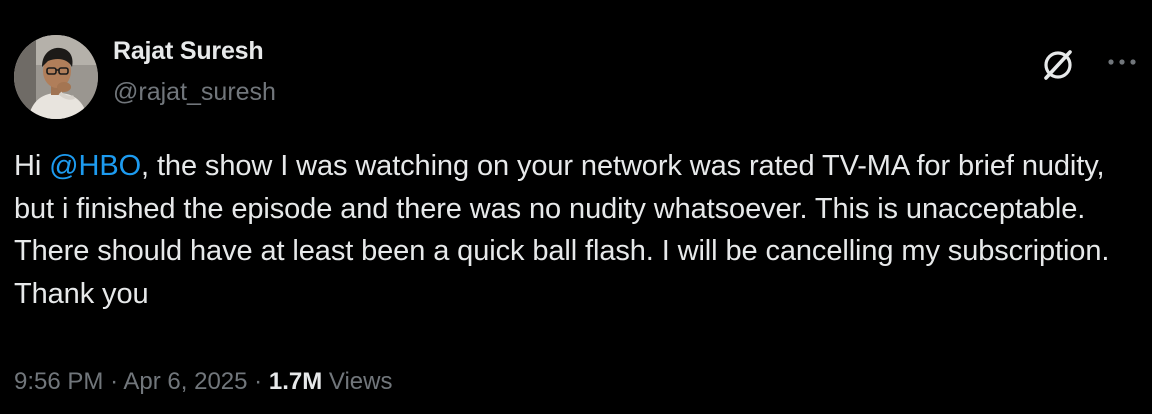 The height and width of the screenshot is (414, 1152). What do you see at coordinates (188, 51) in the screenshot?
I see `display-name: Rajat Suresh` at bounding box center [188, 51].